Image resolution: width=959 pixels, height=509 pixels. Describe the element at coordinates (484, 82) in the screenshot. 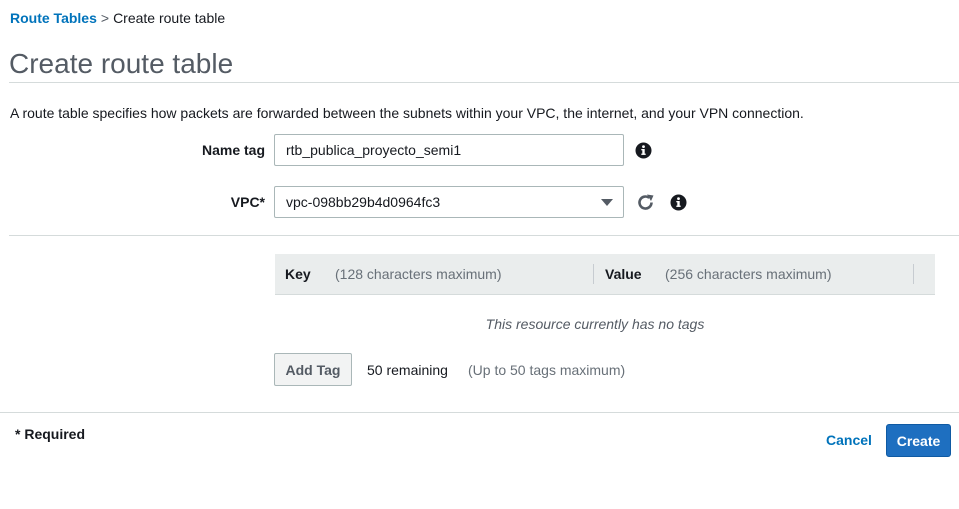

I see `title-divider` at that location.